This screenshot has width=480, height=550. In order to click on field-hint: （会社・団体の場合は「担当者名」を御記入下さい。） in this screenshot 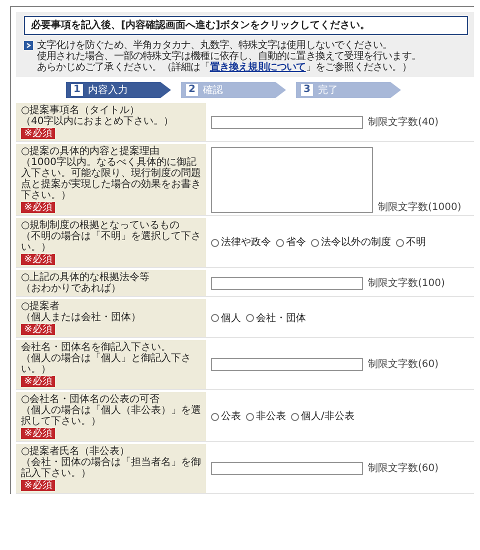, I will do `click(111, 468)`.